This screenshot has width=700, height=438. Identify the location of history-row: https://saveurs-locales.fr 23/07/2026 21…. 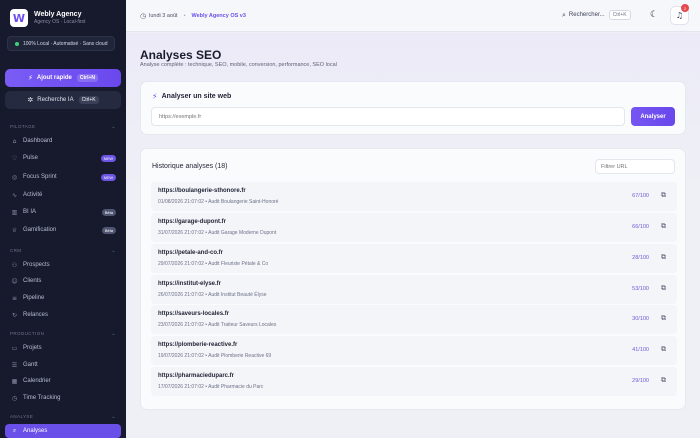
(414, 319).